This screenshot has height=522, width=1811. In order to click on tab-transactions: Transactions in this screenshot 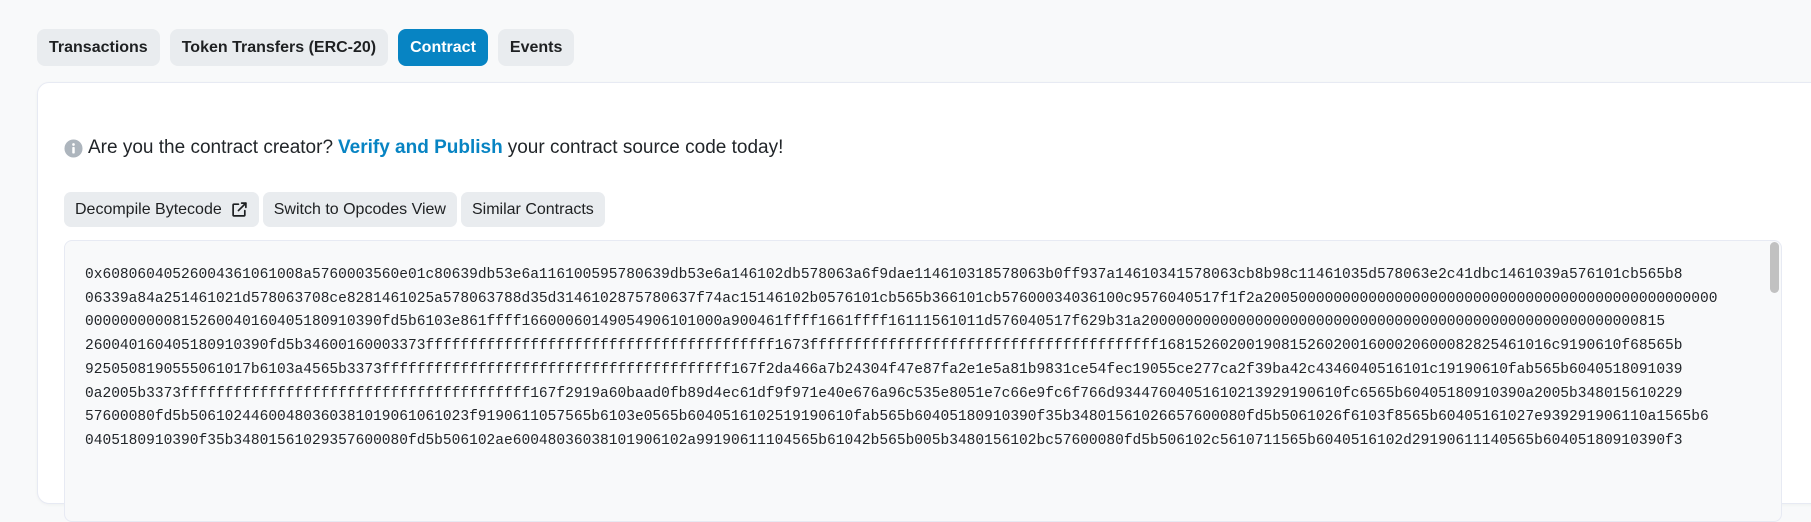, I will do `click(98, 47)`.